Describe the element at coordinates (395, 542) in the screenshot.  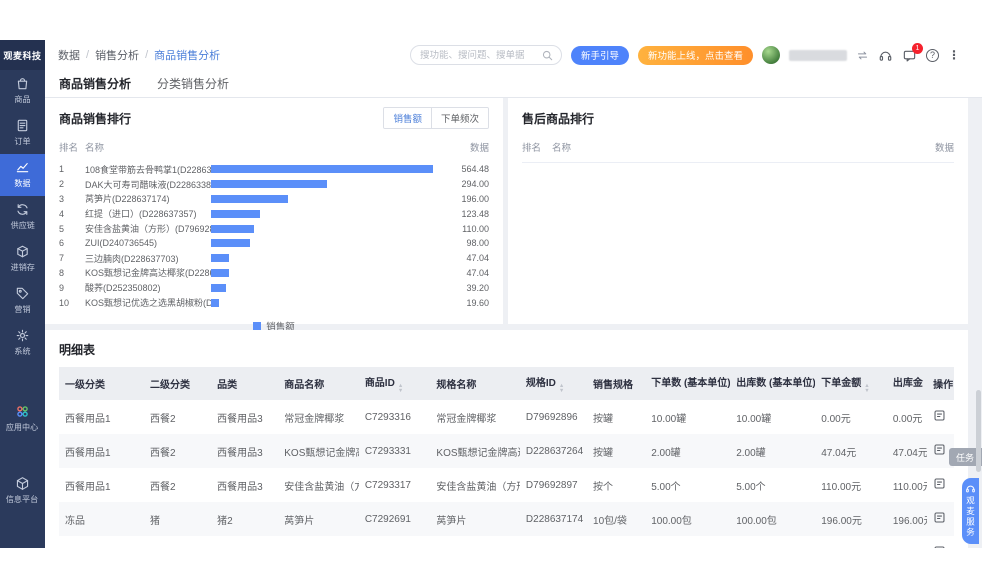
I see `table-cell: C7293011` at that location.